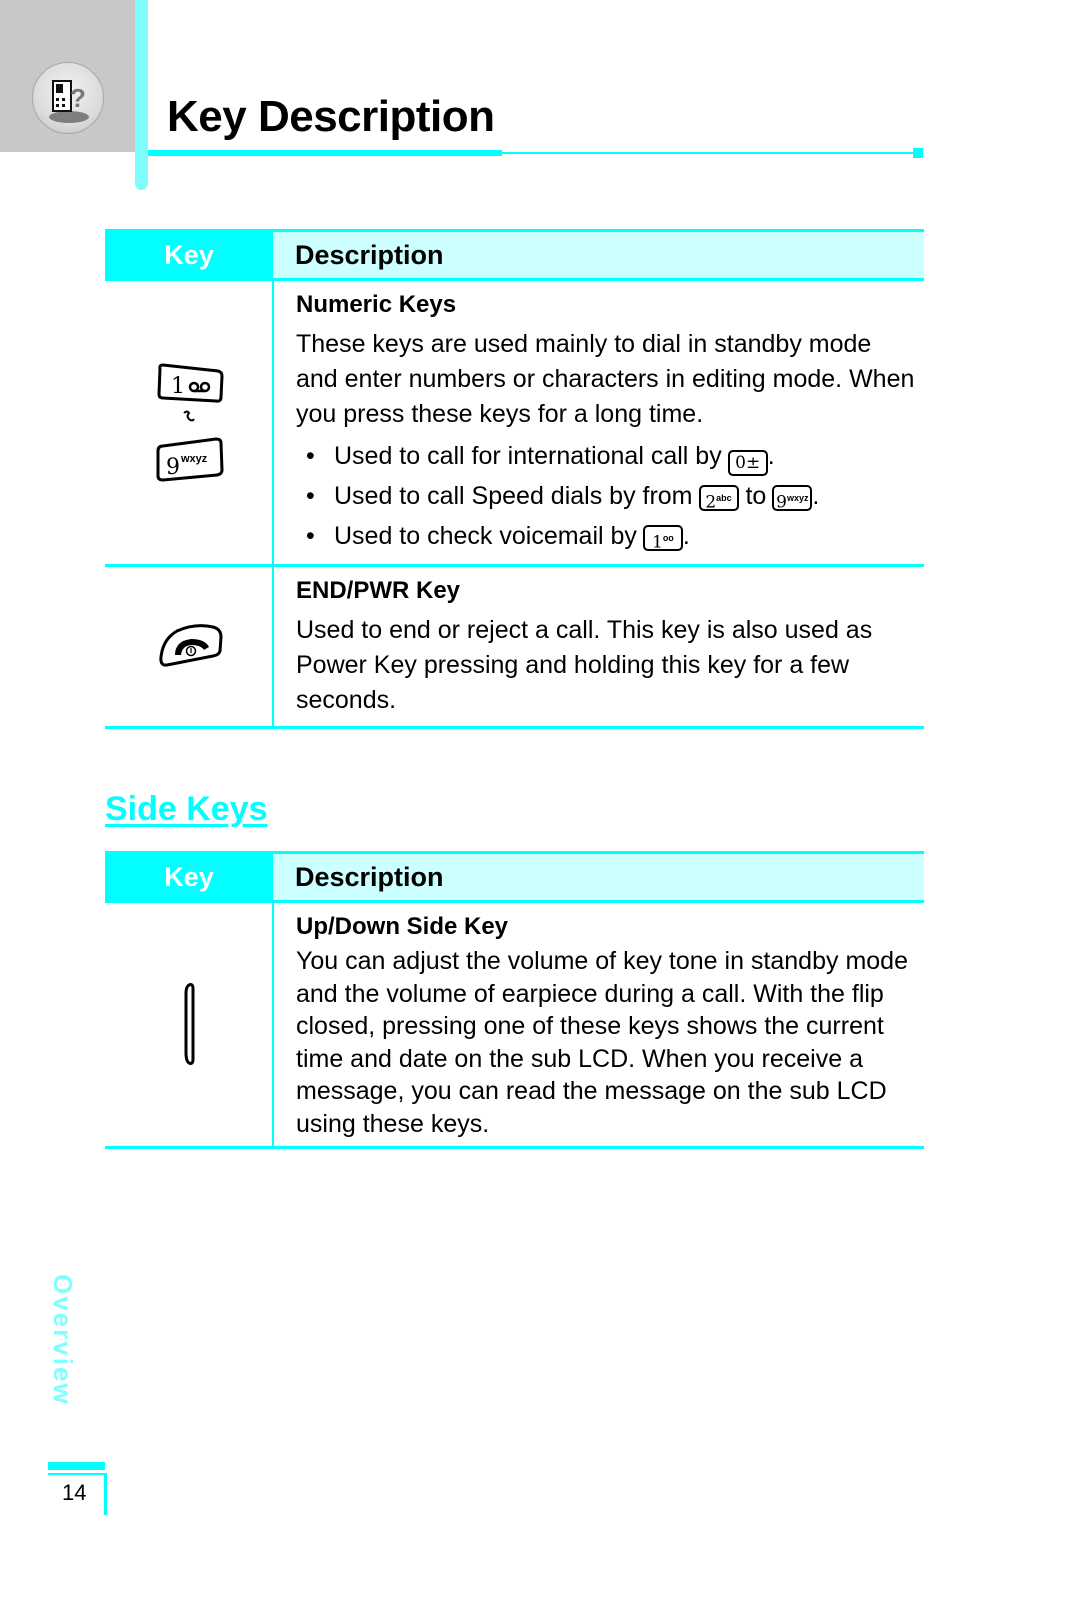  What do you see at coordinates (186, 809) in the screenshot?
I see `section-title-side-keys: Side Keys` at bounding box center [186, 809].